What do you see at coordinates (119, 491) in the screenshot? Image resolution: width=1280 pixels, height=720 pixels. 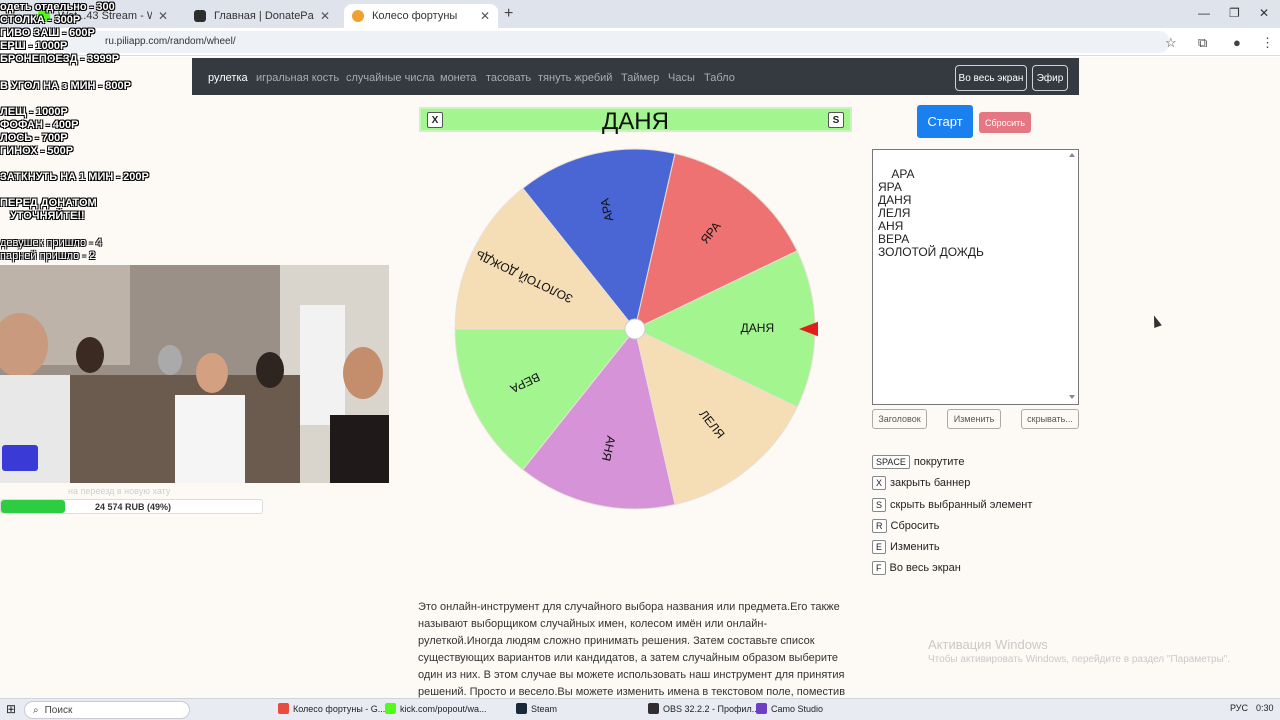 I see `goal-label: на переезд в новую хату` at bounding box center [119, 491].